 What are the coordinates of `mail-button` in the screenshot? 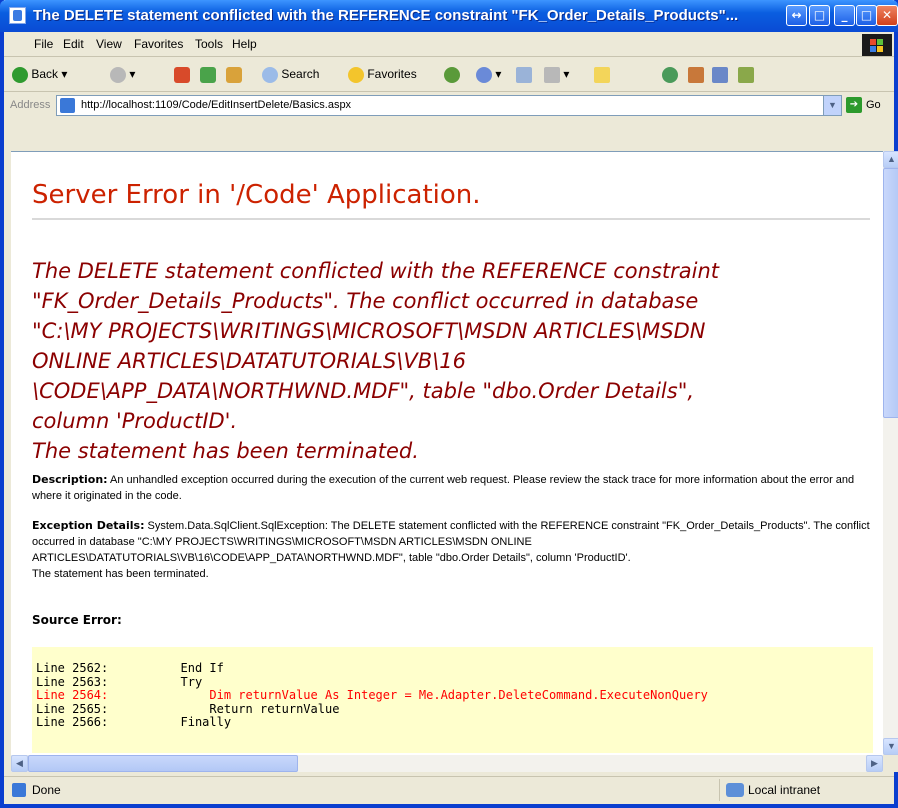 It's located at (524, 74).